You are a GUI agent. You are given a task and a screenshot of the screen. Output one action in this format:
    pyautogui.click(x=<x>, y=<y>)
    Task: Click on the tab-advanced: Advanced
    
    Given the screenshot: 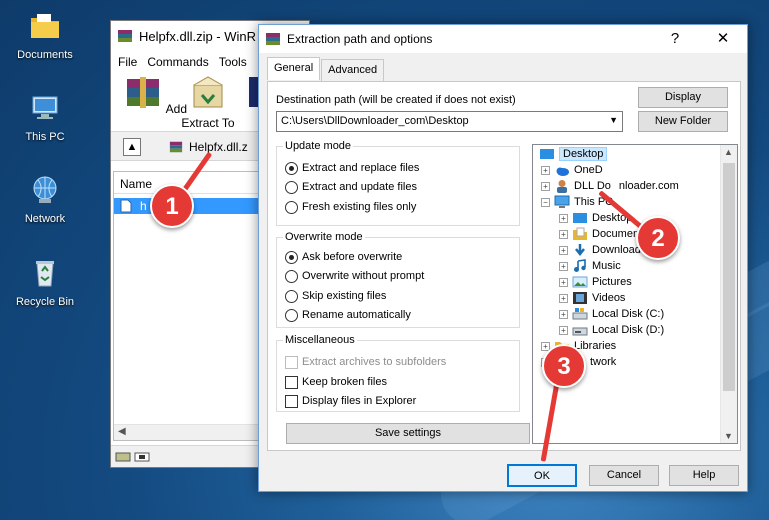 What is the action you would take?
    pyautogui.click(x=353, y=70)
    